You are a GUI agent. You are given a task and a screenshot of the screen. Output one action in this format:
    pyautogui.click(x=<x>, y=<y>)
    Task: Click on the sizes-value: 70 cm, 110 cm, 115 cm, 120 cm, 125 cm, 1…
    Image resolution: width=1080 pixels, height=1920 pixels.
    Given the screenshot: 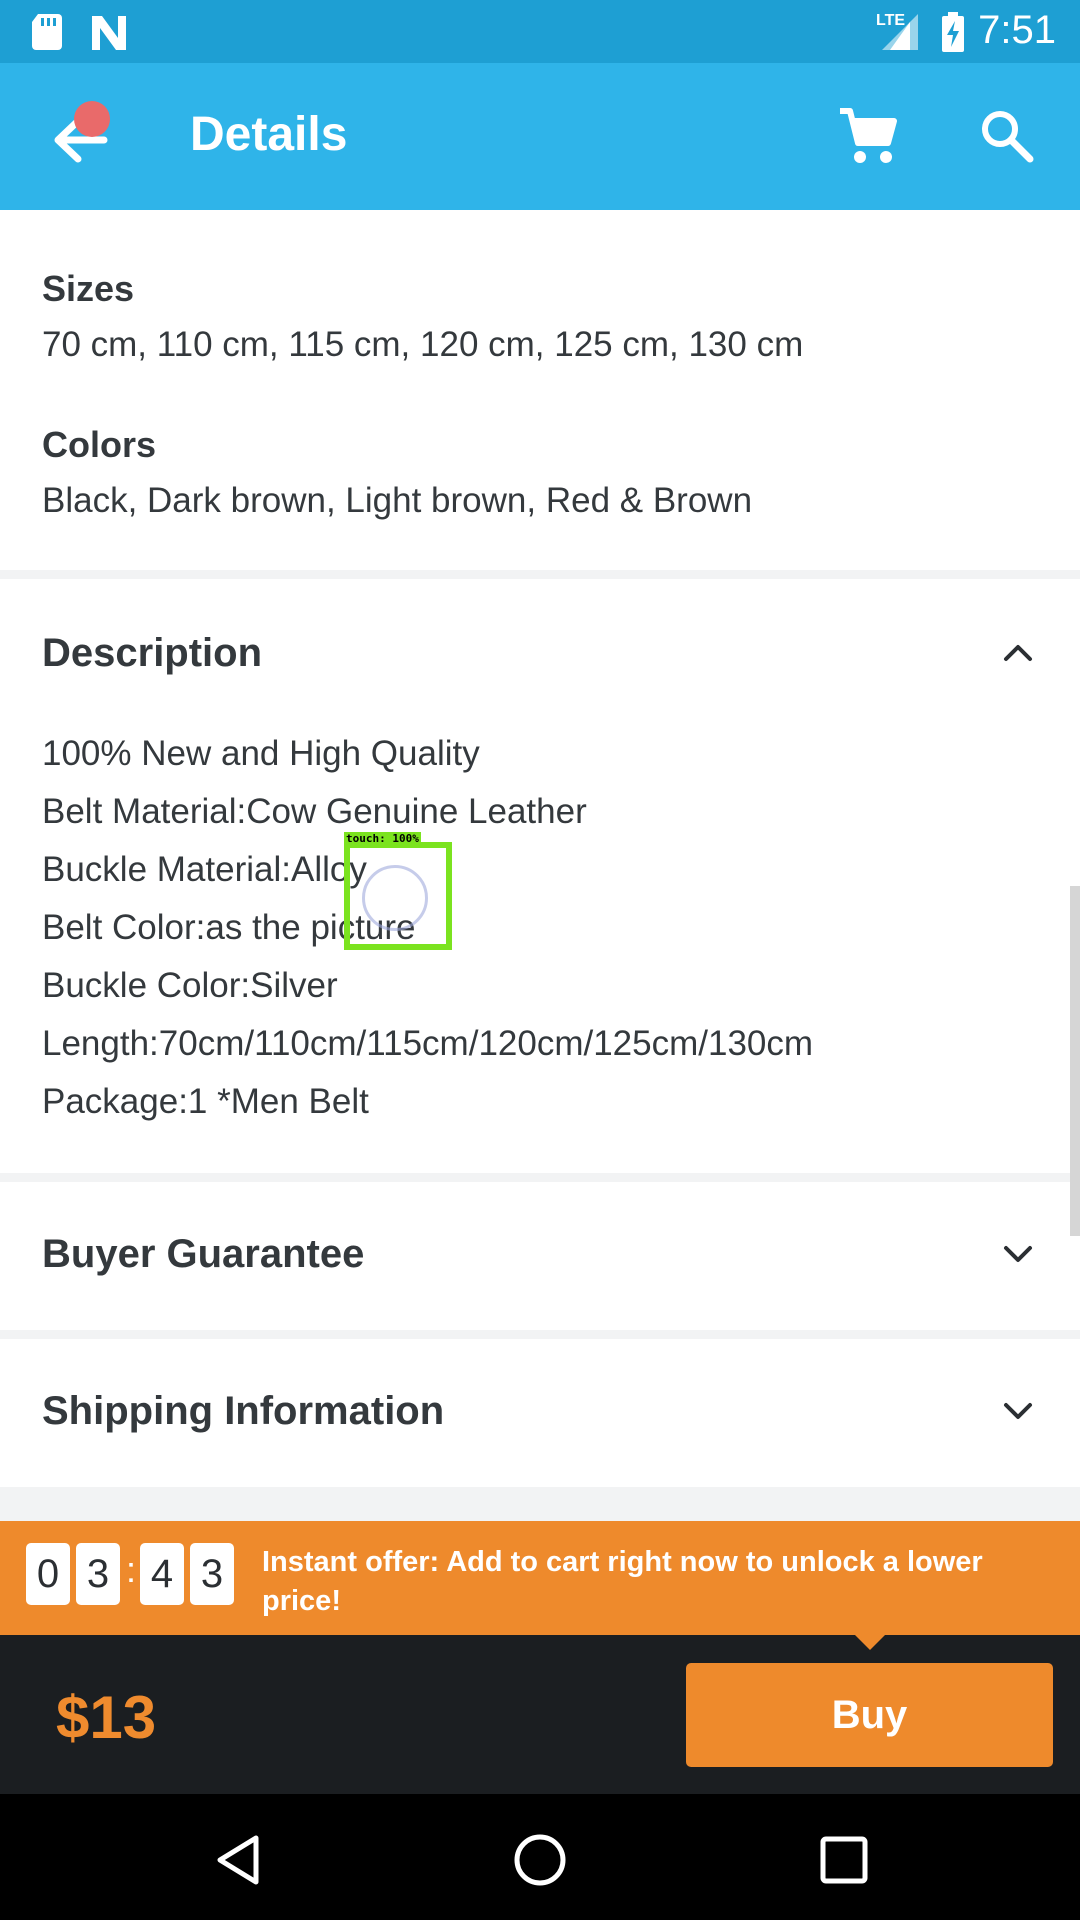 What is the action you would take?
    pyautogui.click(x=423, y=344)
    